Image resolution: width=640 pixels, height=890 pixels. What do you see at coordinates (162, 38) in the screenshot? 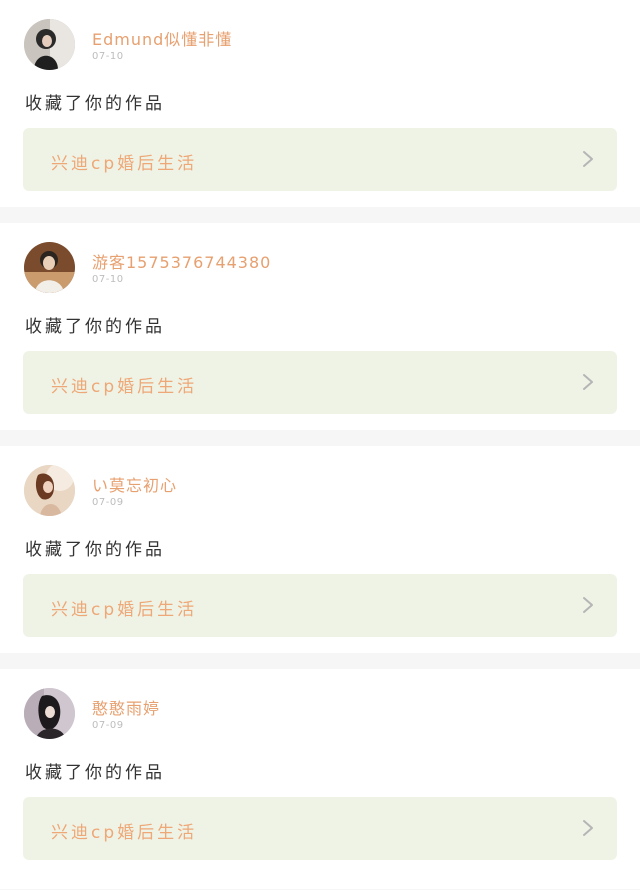
I see `username: Edmund似懂非懂` at bounding box center [162, 38].